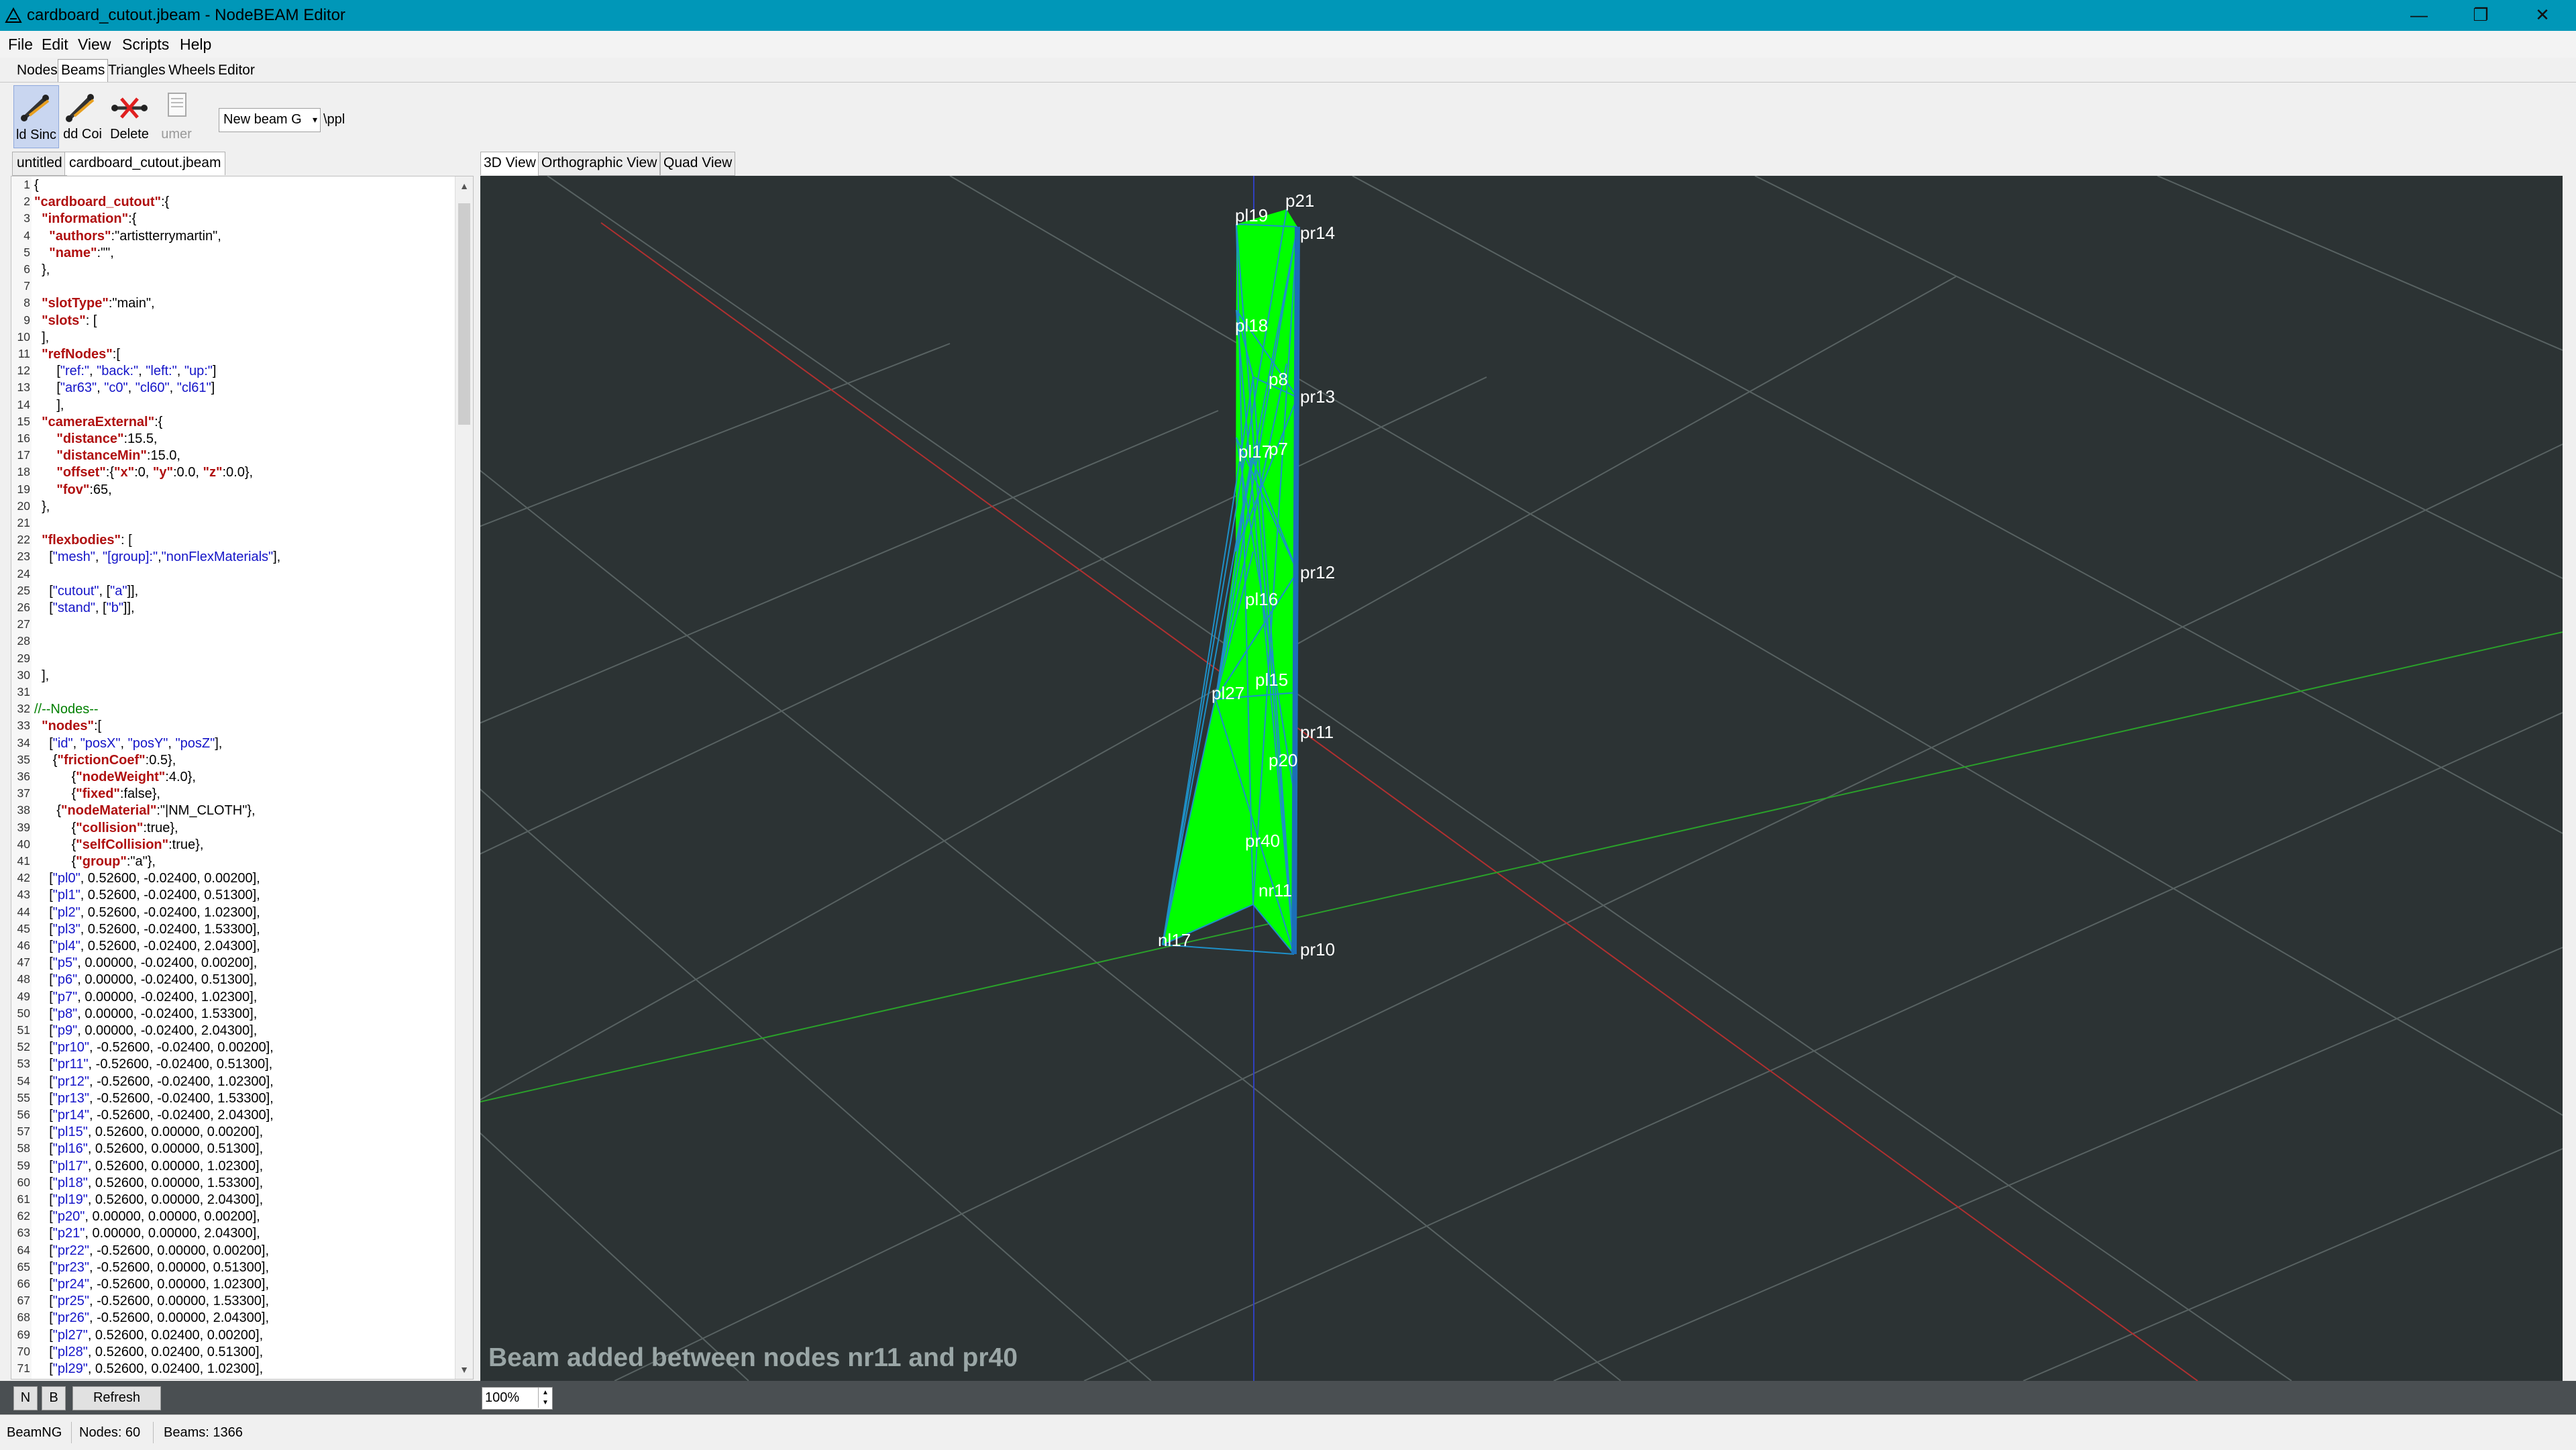  What do you see at coordinates (1251, 325) in the screenshot?
I see `node-label: pl18` at bounding box center [1251, 325].